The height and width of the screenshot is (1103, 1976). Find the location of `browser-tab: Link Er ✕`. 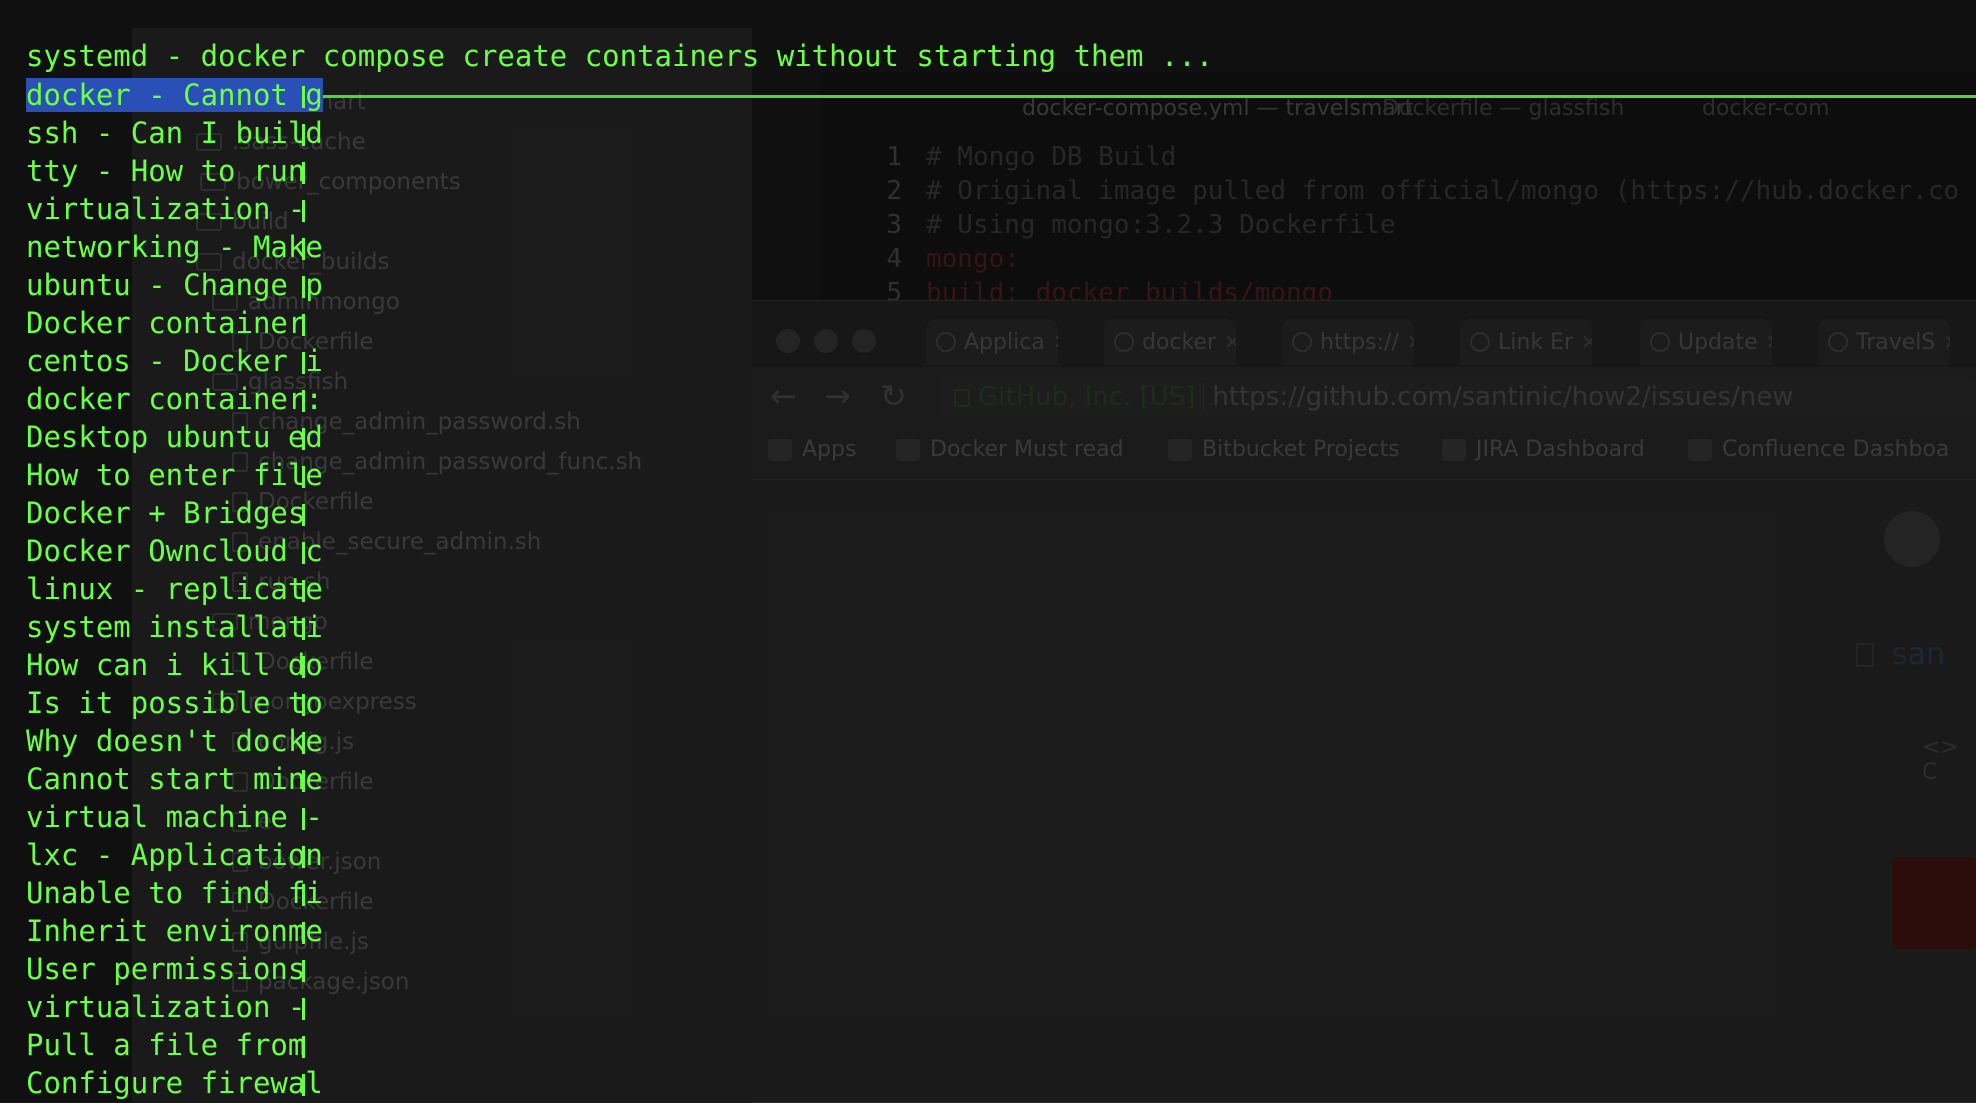

browser-tab: Link Er ✕ is located at coordinates (1526, 342).